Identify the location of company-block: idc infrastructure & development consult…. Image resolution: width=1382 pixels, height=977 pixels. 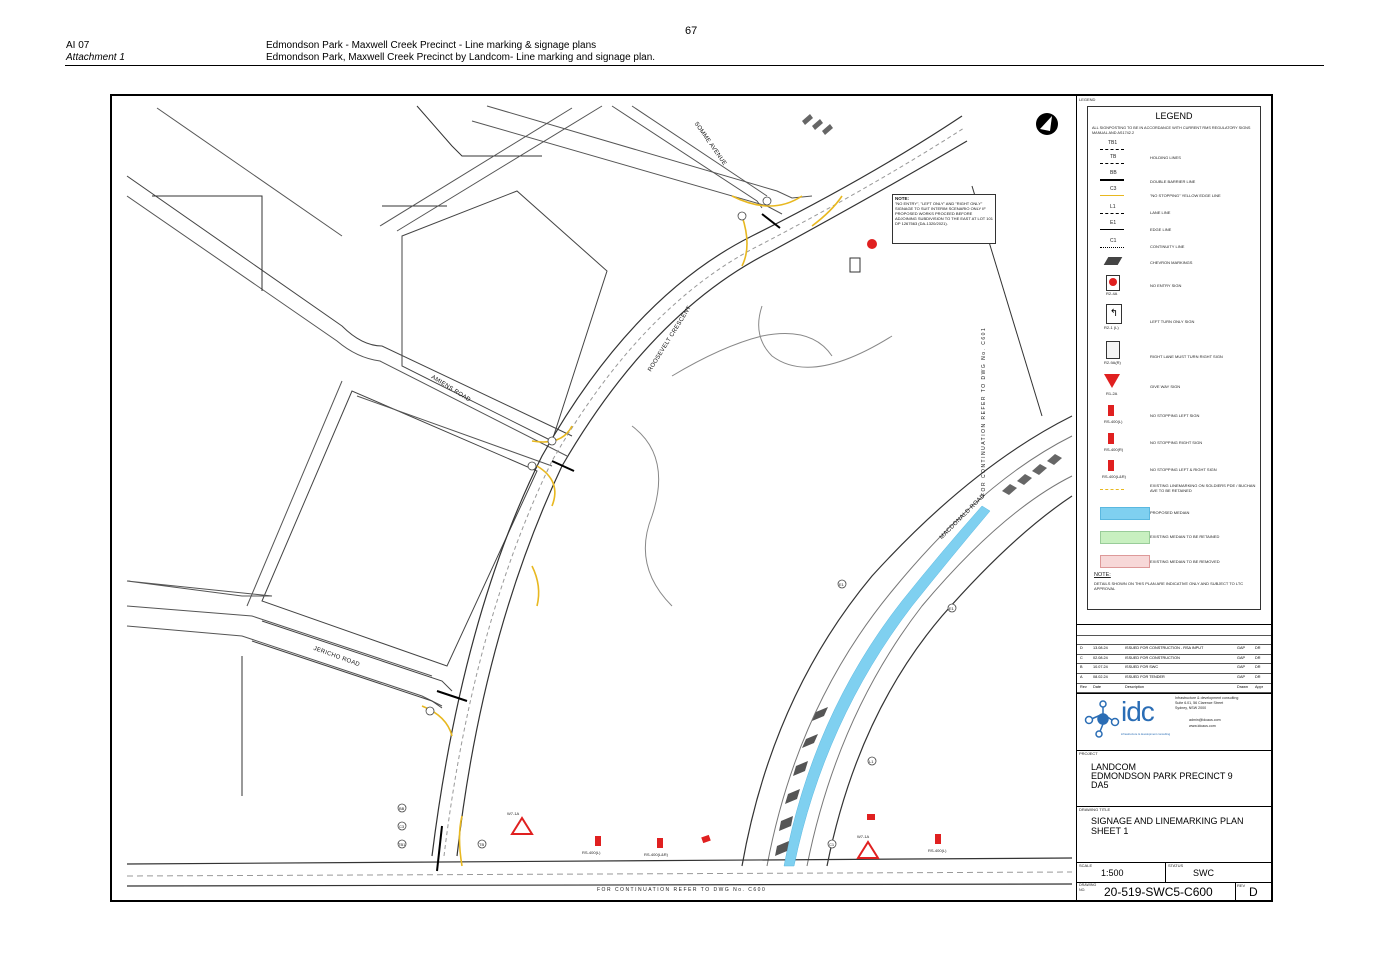
(1174, 721).